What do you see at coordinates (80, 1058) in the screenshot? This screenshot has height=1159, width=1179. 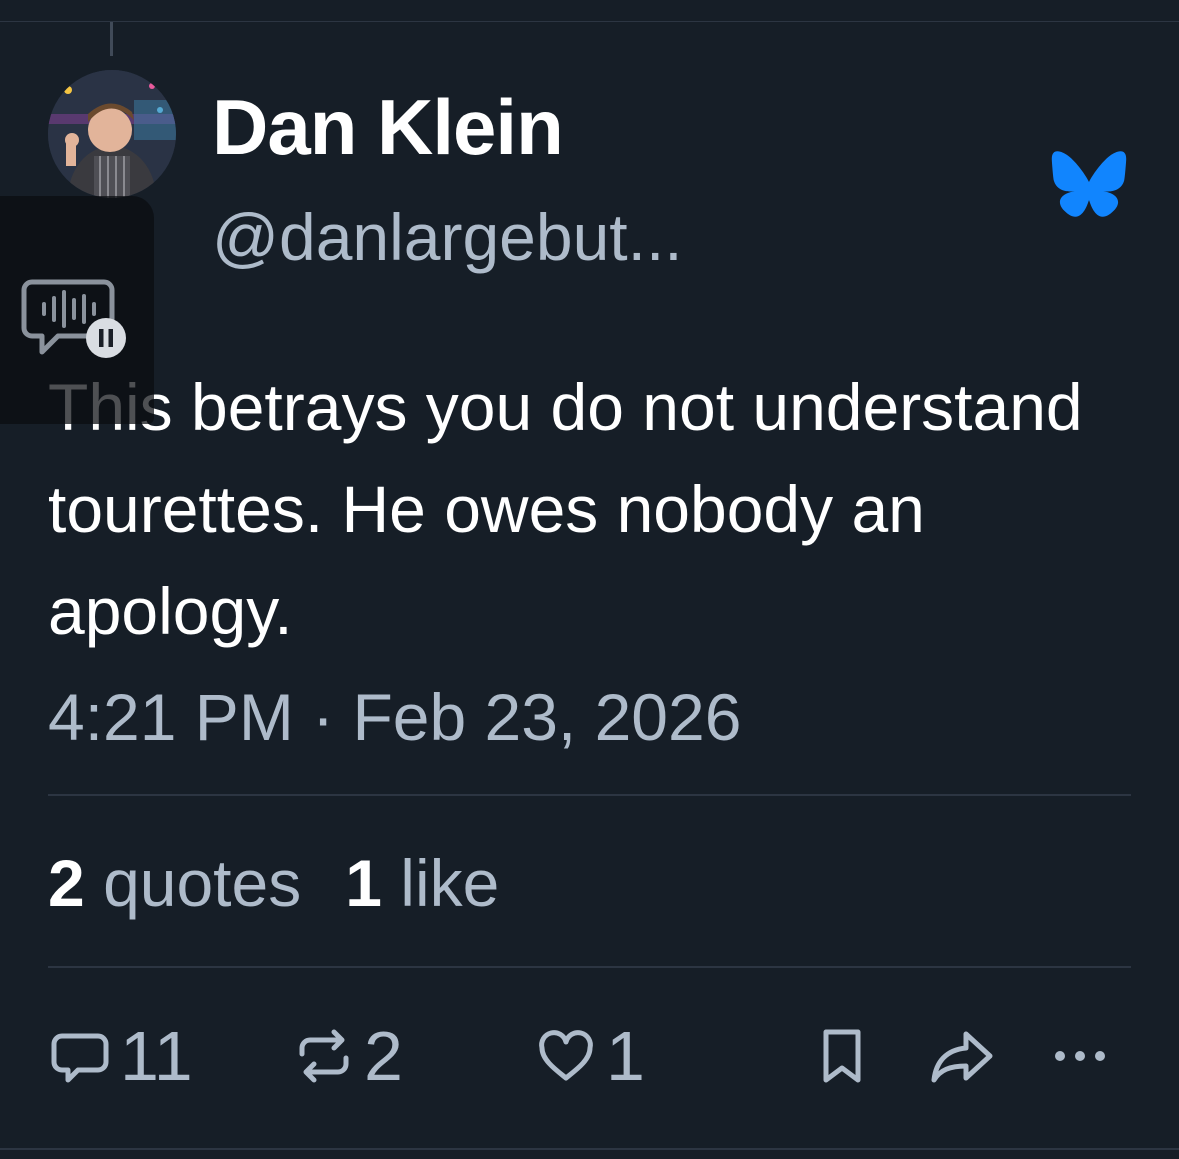 I see `reply-bubble-icon` at bounding box center [80, 1058].